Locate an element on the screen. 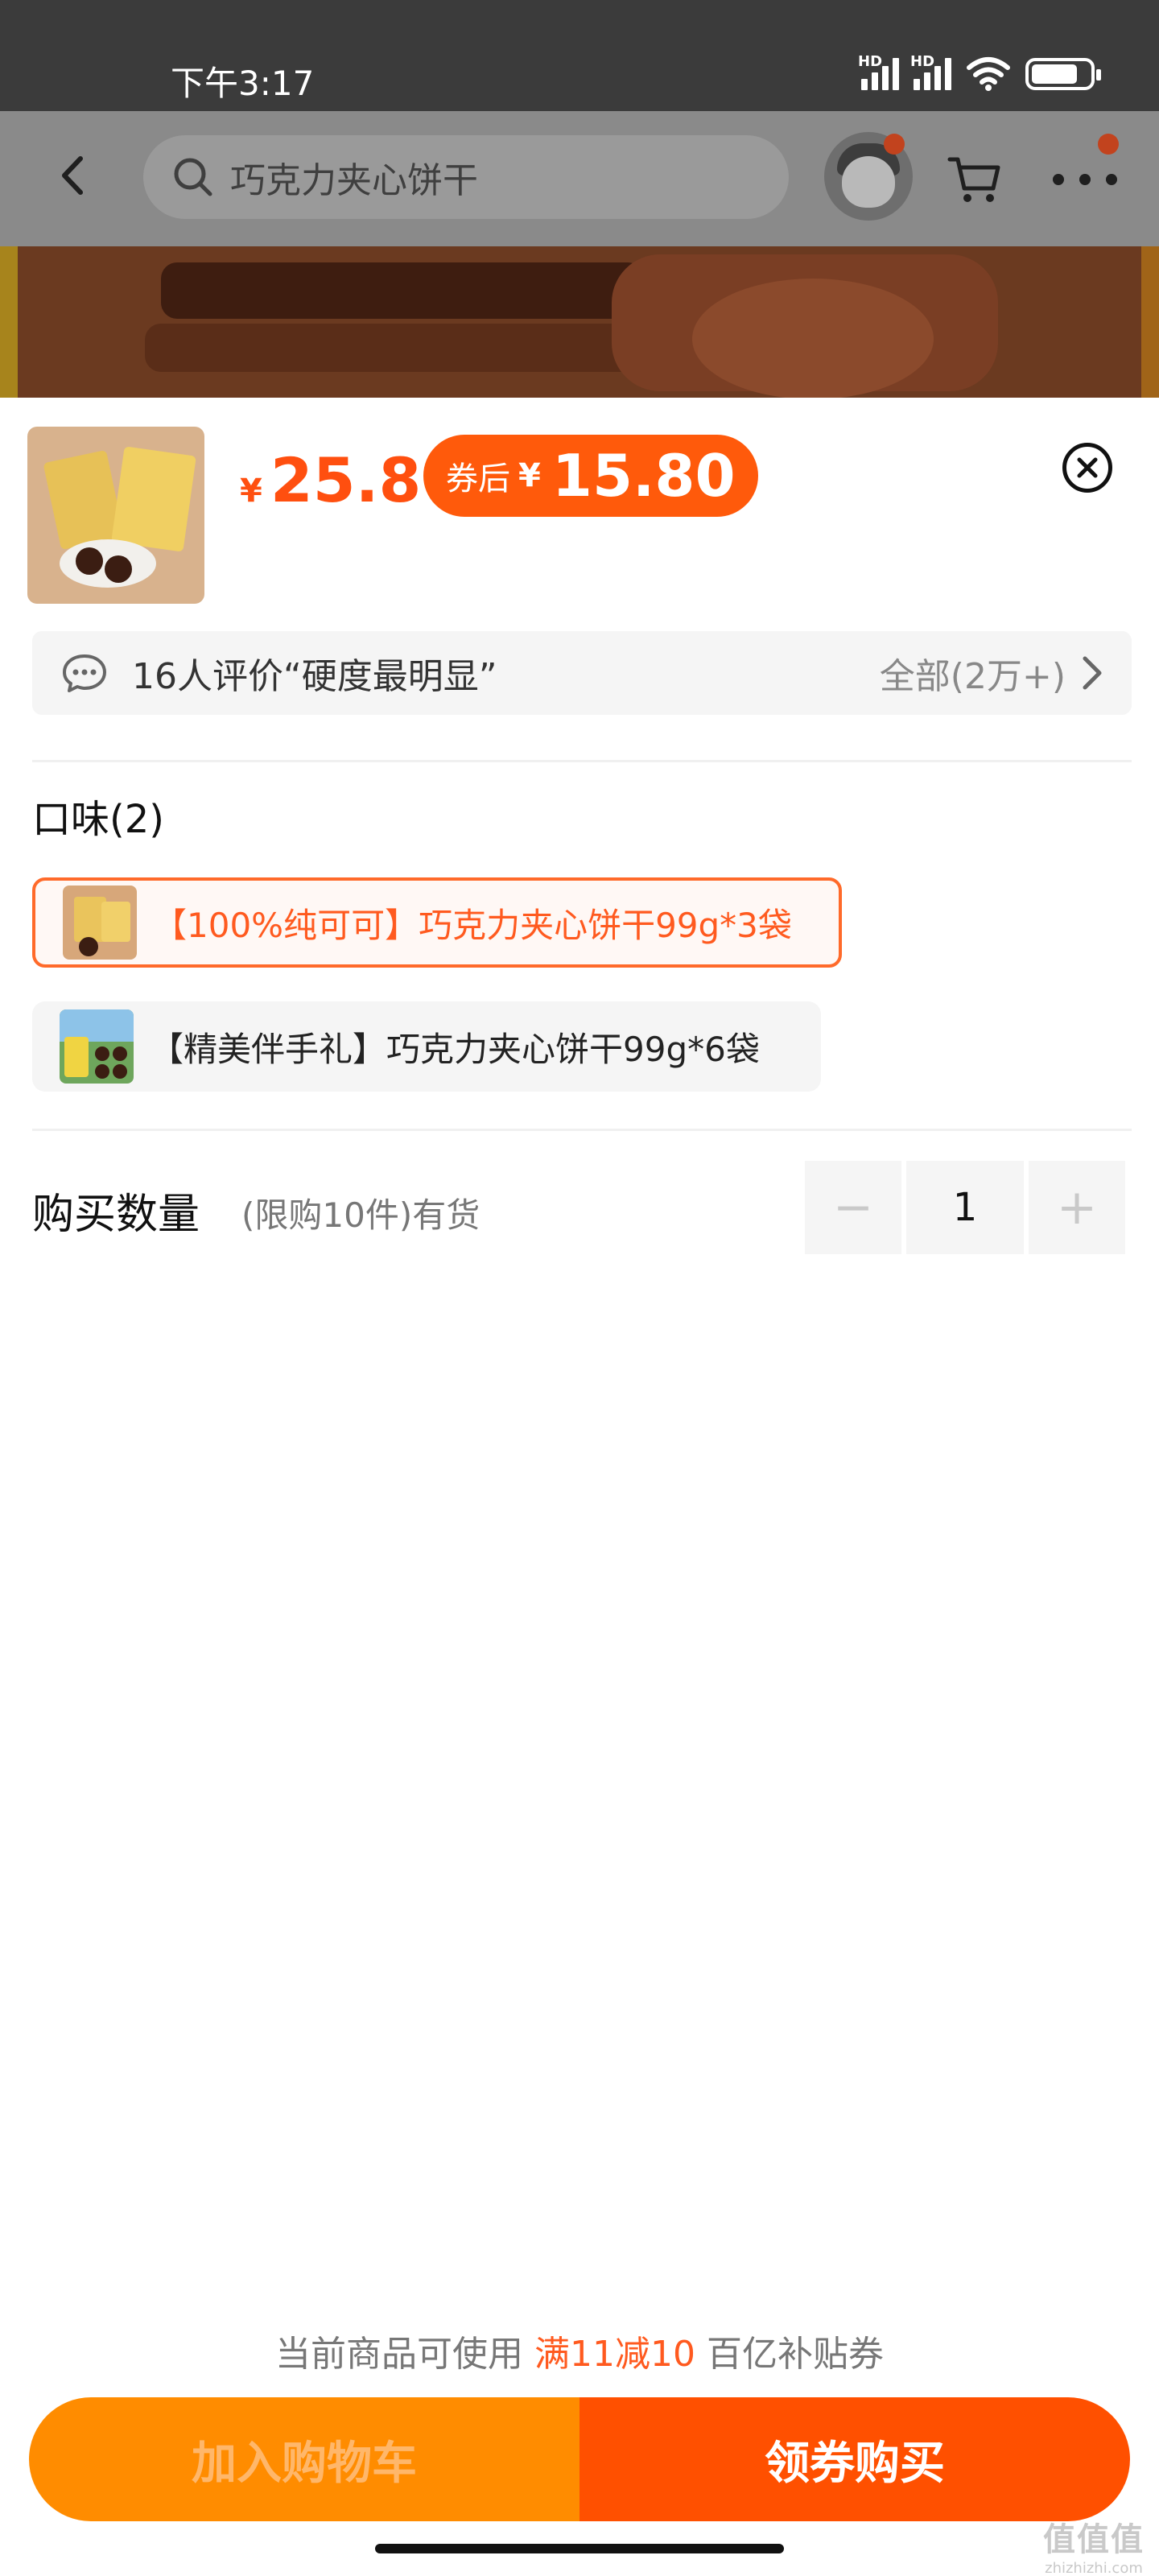 Image resolution: width=1159 pixels, height=2576 pixels. increase-button: + is located at coordinates (1077, 1207).